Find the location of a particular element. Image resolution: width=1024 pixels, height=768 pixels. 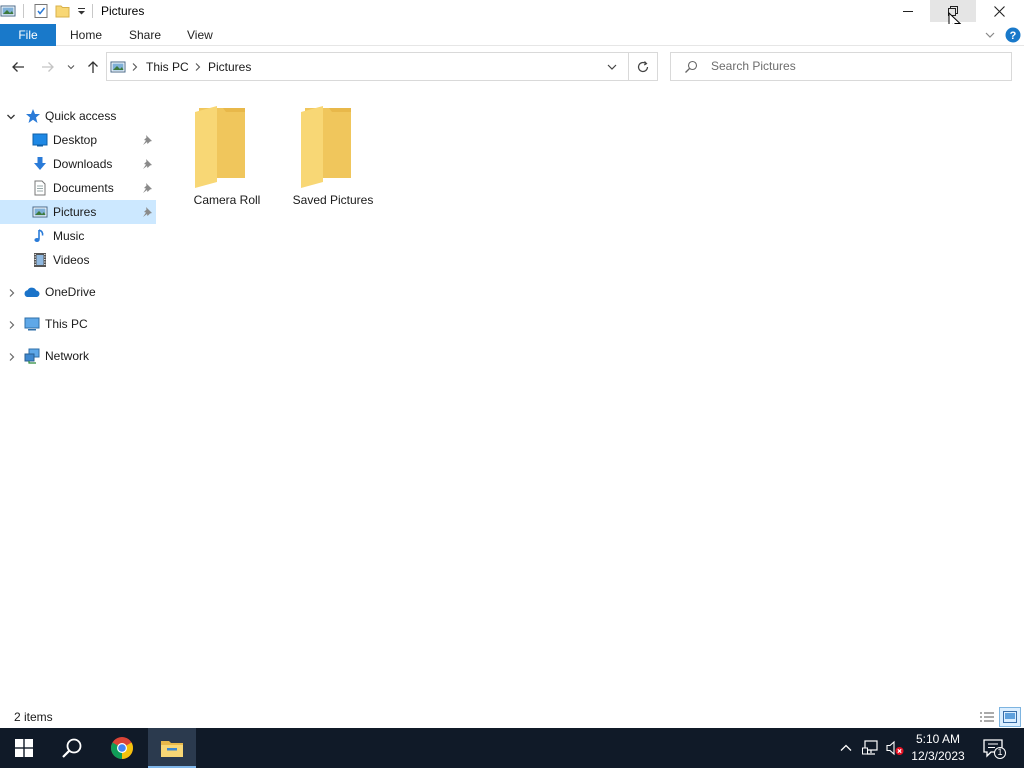

videos-icon is located at coordinates (40, 261).